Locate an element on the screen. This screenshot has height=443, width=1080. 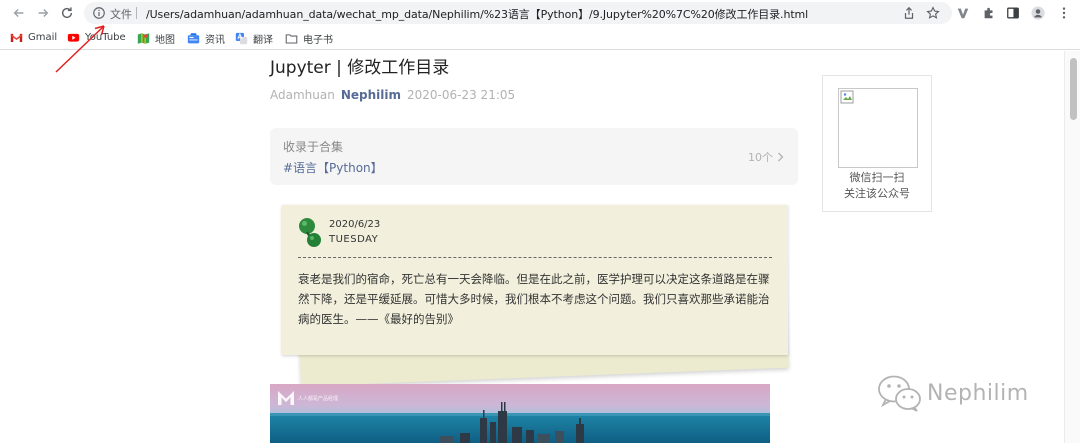
publish-date: 2020-06-23 21:05 is located at coordinates (461, 95).